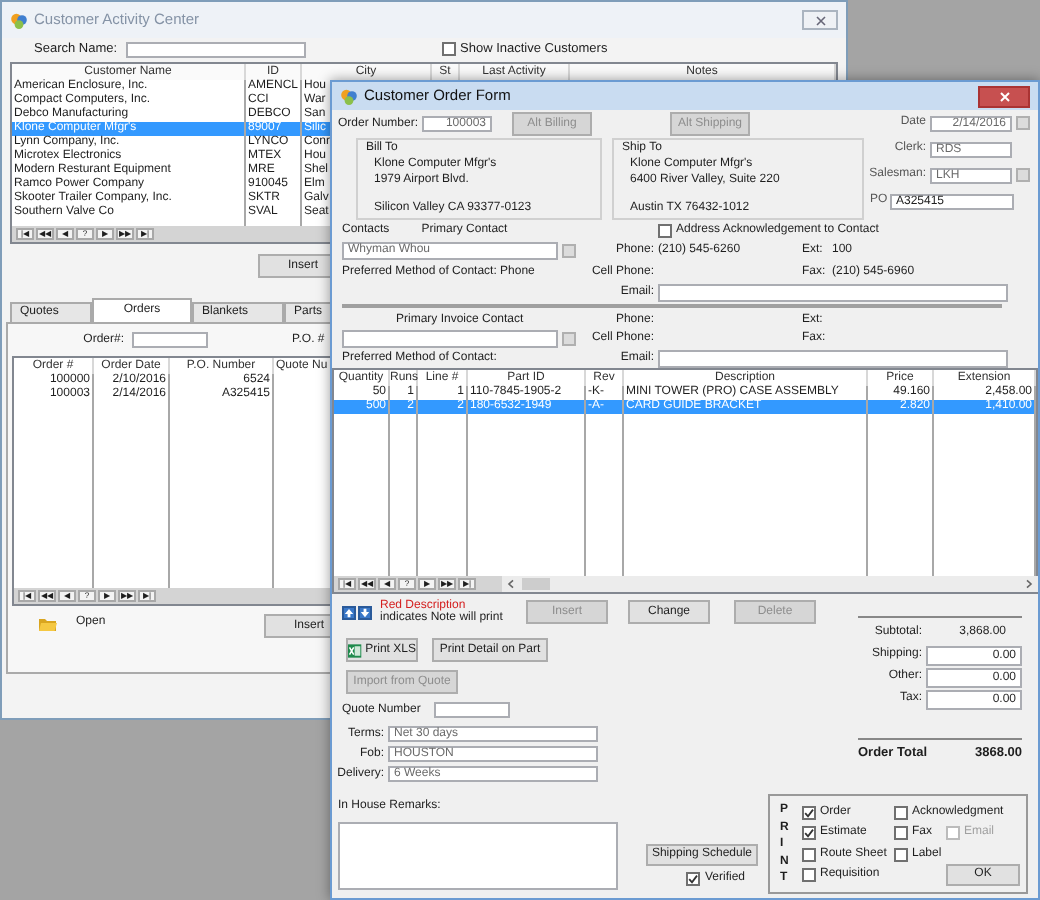  What do you see at coordinates (170, 340) in the screenshot?
I see `order-number-field` at bounding box center [170, 340].